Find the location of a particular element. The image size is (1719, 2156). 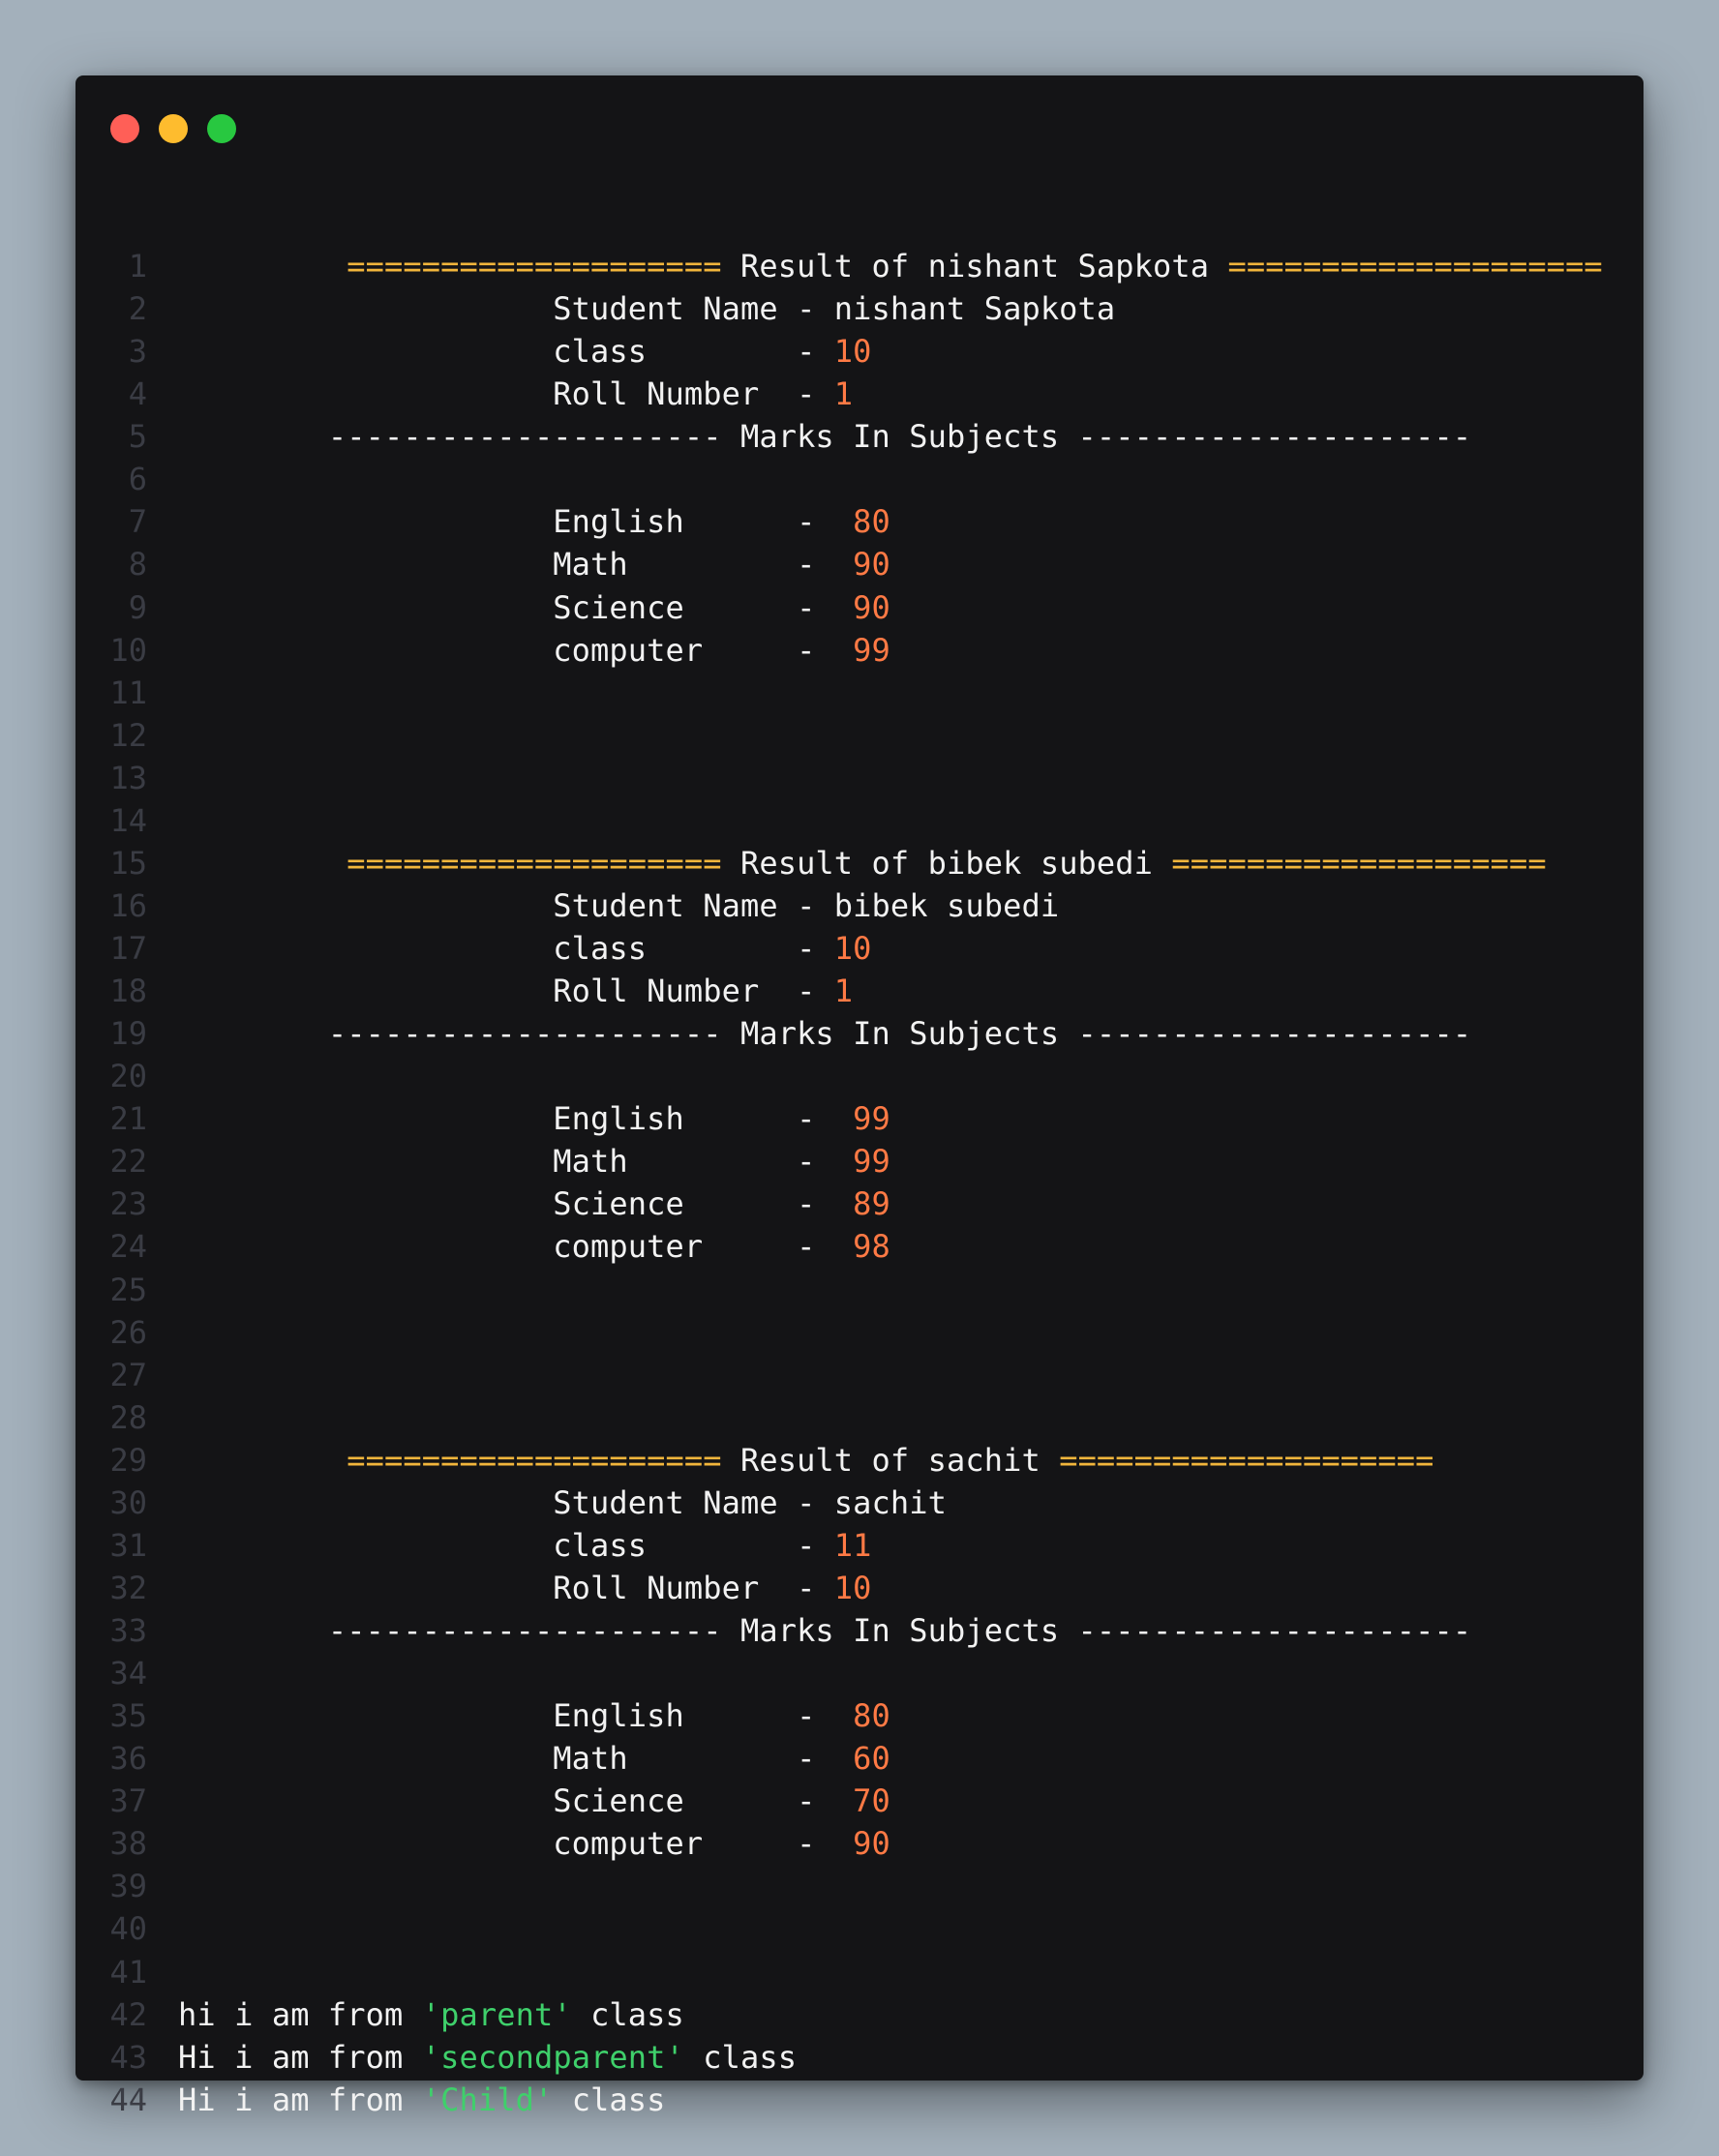

line-number: 41 is located at coordinates (128, 1972).